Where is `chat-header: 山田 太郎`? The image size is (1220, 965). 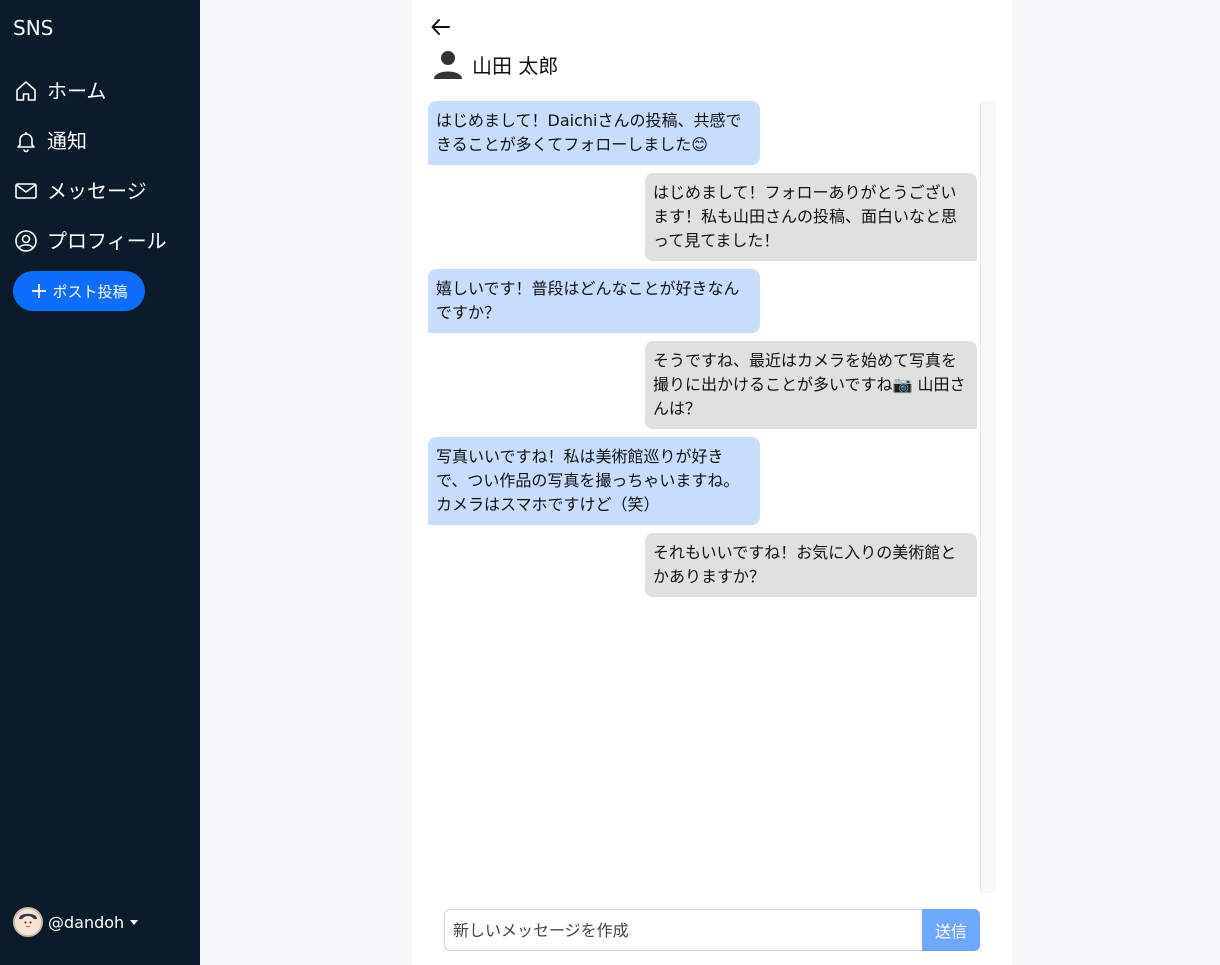
chat-header: 山田 太郎 is located at coordinates (495, 64).